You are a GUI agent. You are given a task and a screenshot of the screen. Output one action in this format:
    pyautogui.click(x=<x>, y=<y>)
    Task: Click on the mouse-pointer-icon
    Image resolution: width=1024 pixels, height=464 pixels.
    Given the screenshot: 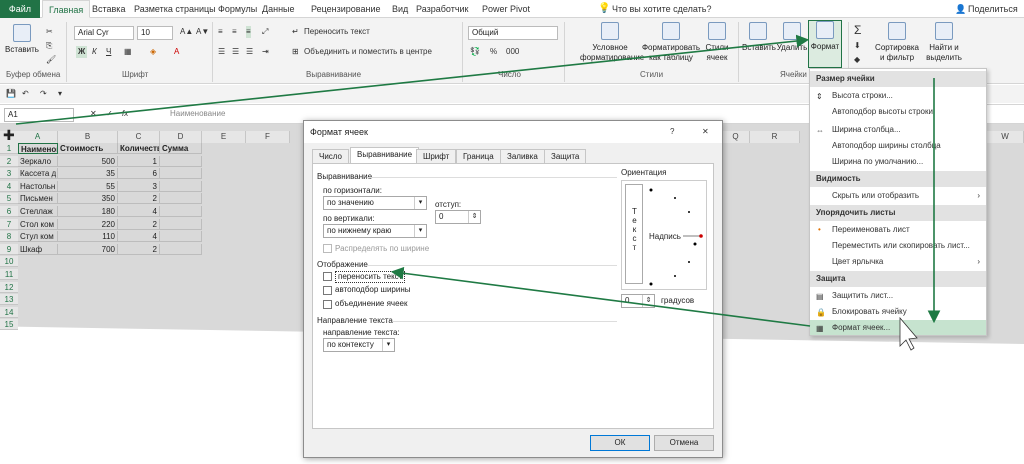 What is the action you would take?
    pyautogui.click(x=908, y=333)
    